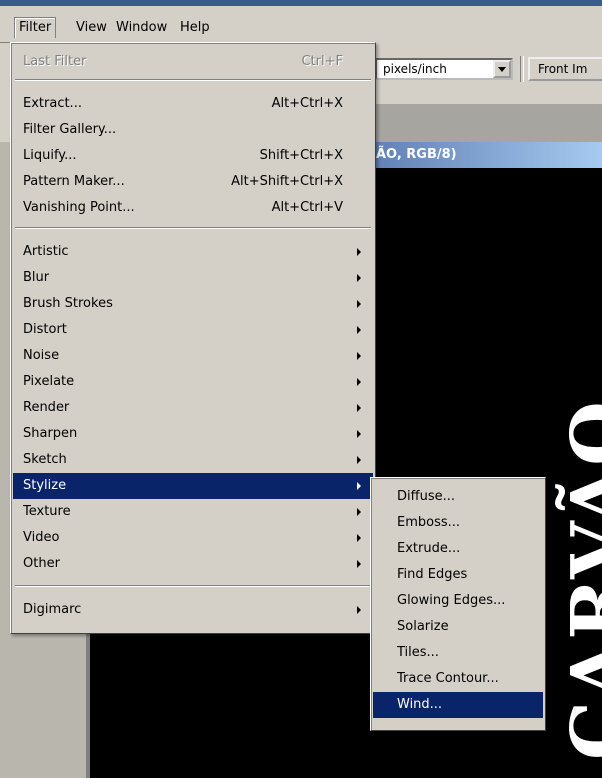  What do you see at coordinates (415, 69) in the screenshot?
I see `resolution-unit-value: pixels/inch` at bounding box center [415, 69].